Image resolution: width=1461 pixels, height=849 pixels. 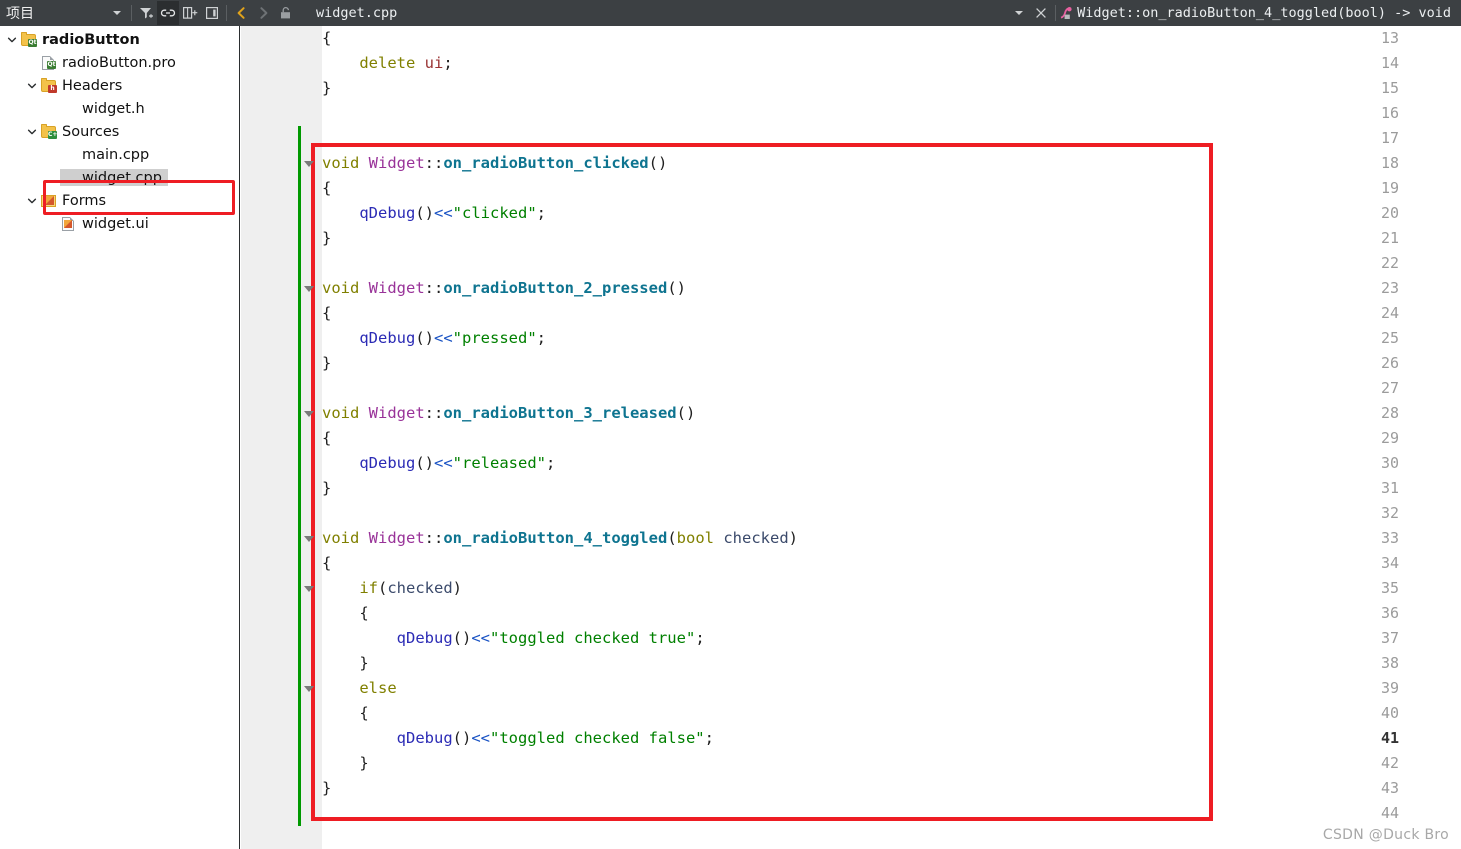 I want to click on tree-item-headers: h Headers, so click(x=64, y=85).